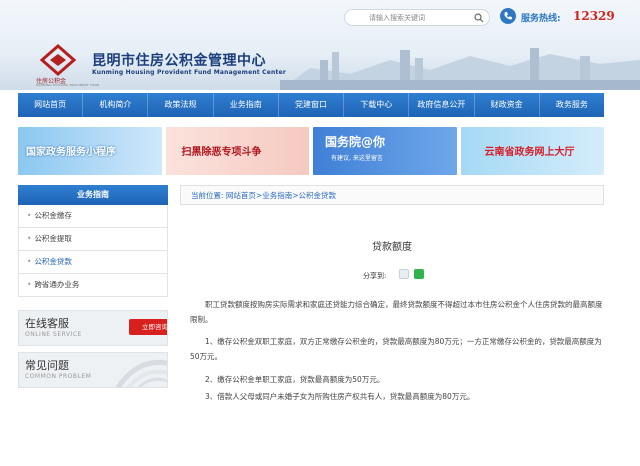 The image size is (640, 466). I want to click on online-service-title: 在线客服, so click(47, 323).